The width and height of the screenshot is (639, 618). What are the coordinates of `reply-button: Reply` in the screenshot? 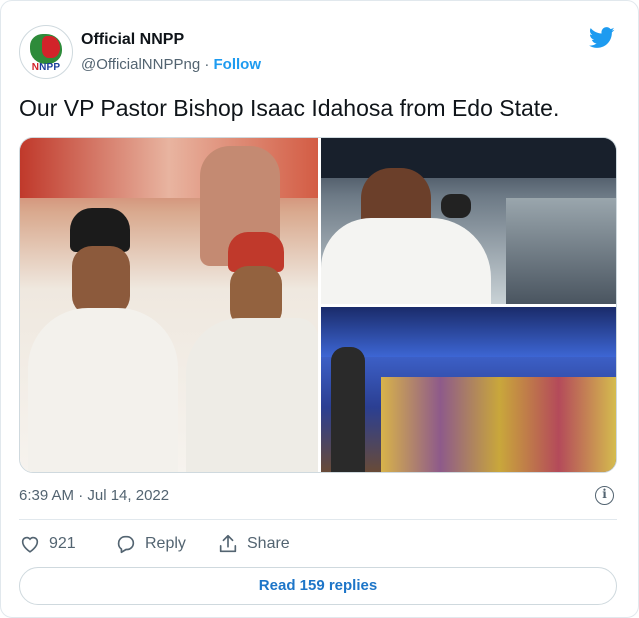 It's located at (150, 544).